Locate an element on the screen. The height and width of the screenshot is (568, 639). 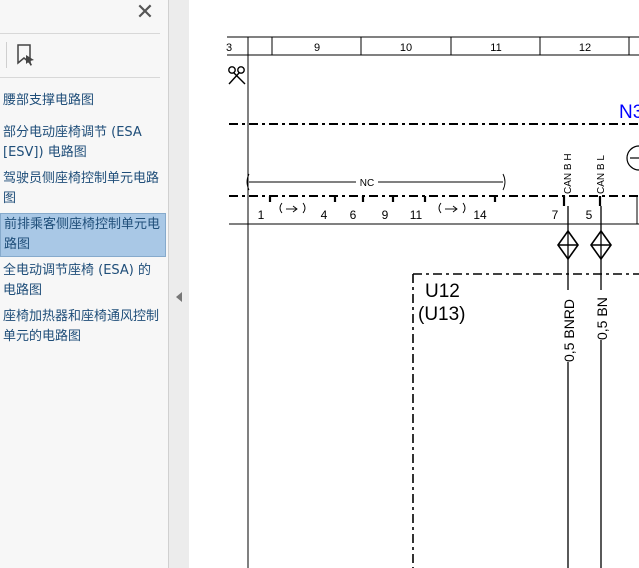
bookmark-item-lumbar-support: 腰部支撑电路图 is located at coordinates (83, 101).